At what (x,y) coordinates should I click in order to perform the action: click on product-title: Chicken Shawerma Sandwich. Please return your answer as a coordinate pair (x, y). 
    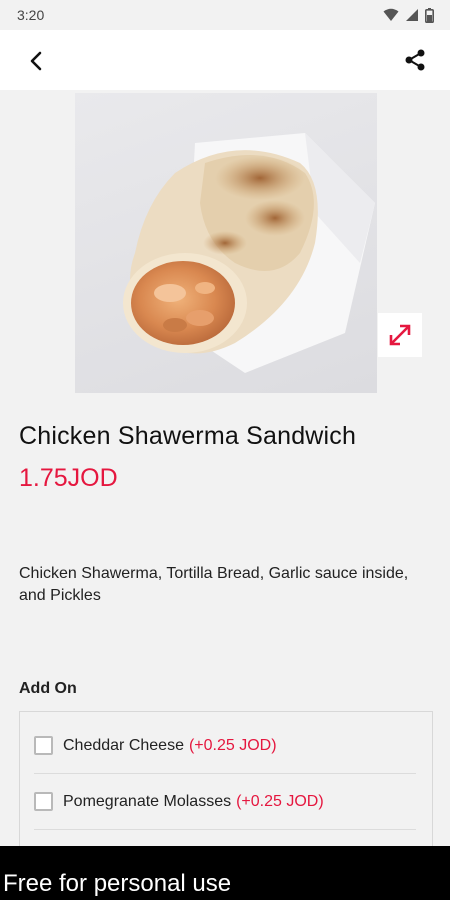
    Looking at the image, I should click on (188, 436).